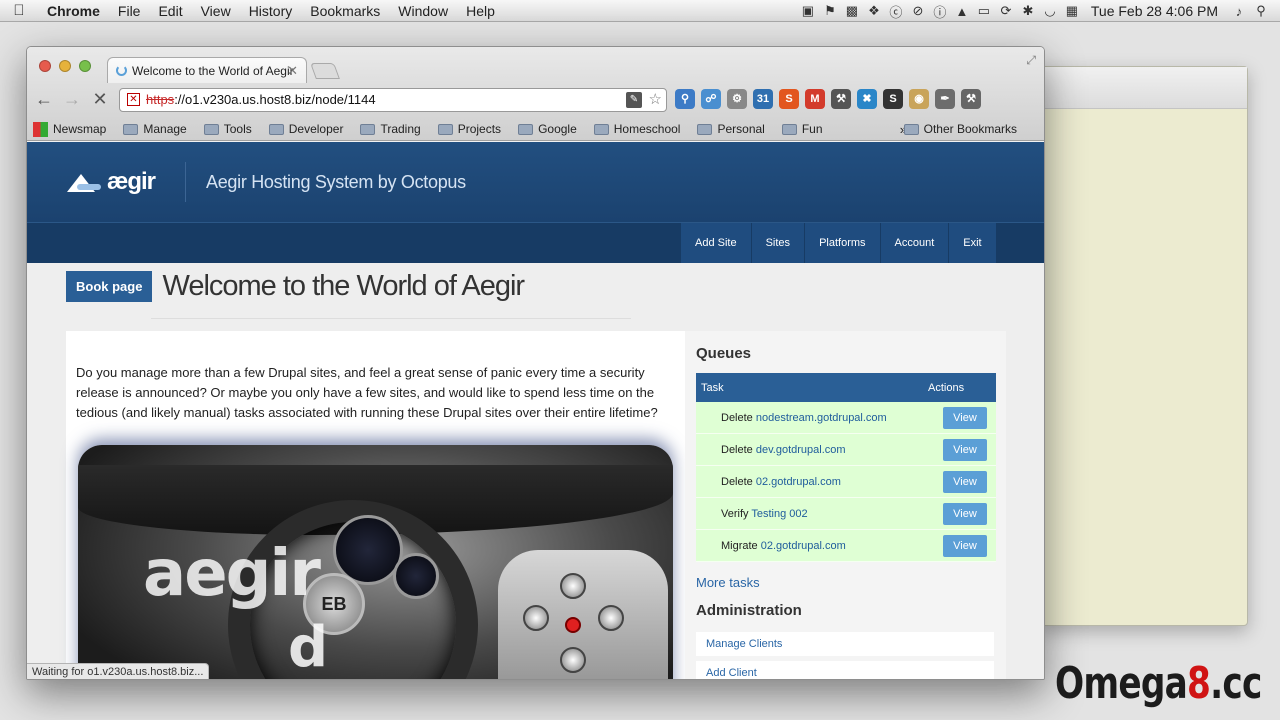  Describe the element at coordinates (896, 11) in the screenshot. I see `t-icon: ⓒ` at that location.